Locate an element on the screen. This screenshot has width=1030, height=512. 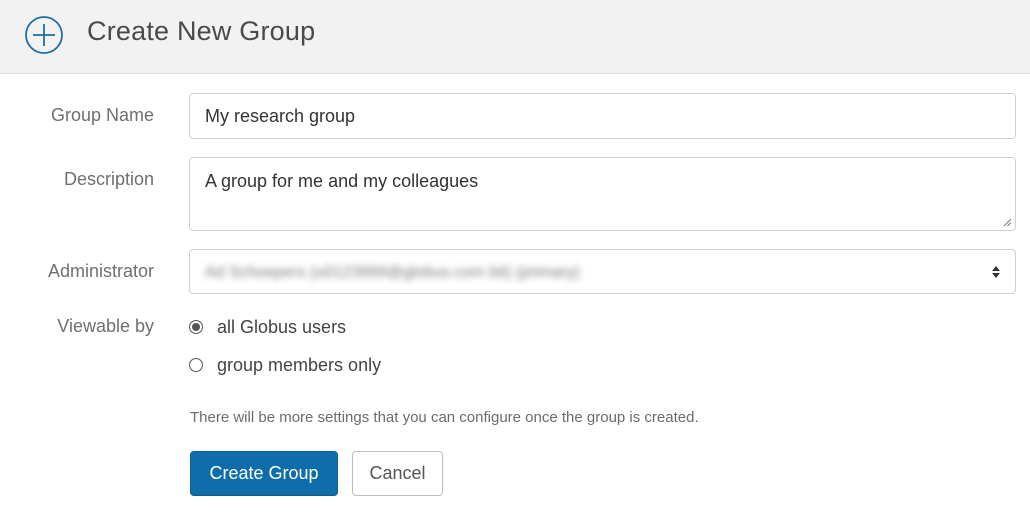
radio-option-group-members-only: group members only is located at coordinates (285, 365).